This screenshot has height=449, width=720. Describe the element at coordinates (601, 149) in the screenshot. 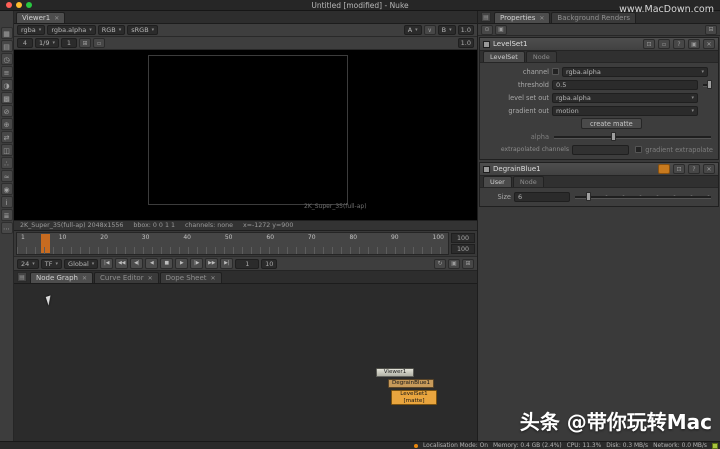

I see `extrapolated-channels-field` at that location.